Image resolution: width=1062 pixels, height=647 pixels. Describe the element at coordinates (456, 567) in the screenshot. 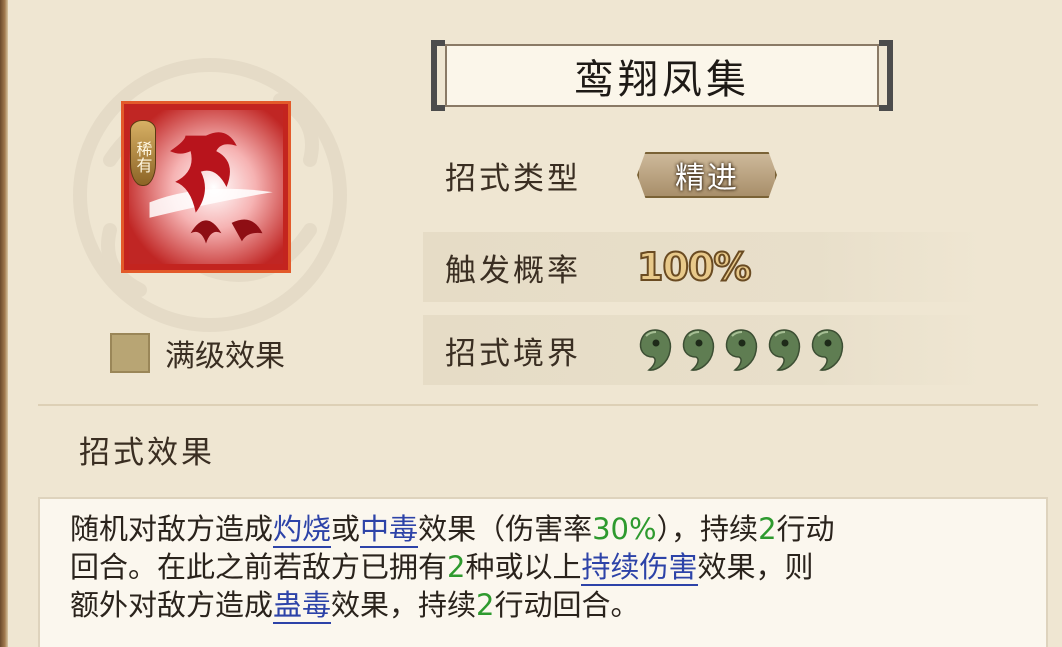

I see `dot-count-value: 2` at that location.